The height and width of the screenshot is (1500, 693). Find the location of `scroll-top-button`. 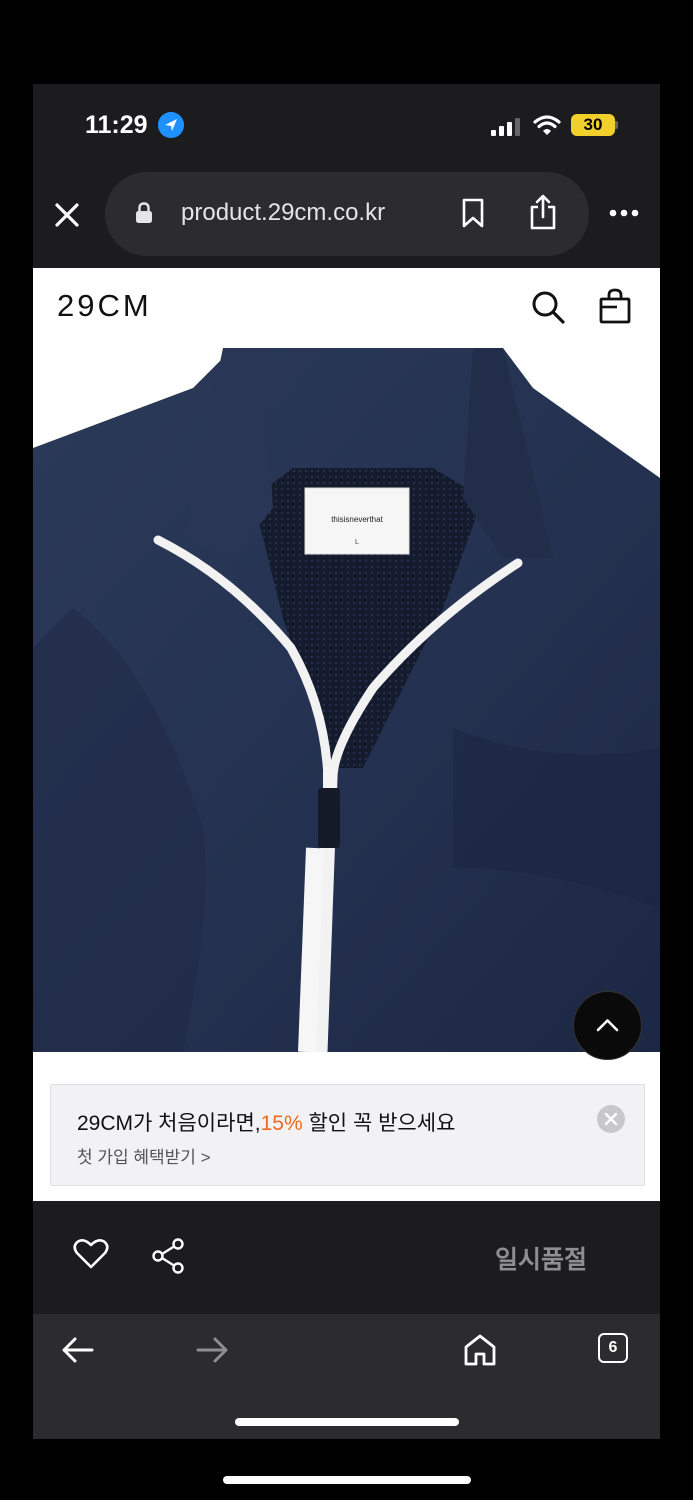

scroll-top-button is located at coordinates (607, 1025).